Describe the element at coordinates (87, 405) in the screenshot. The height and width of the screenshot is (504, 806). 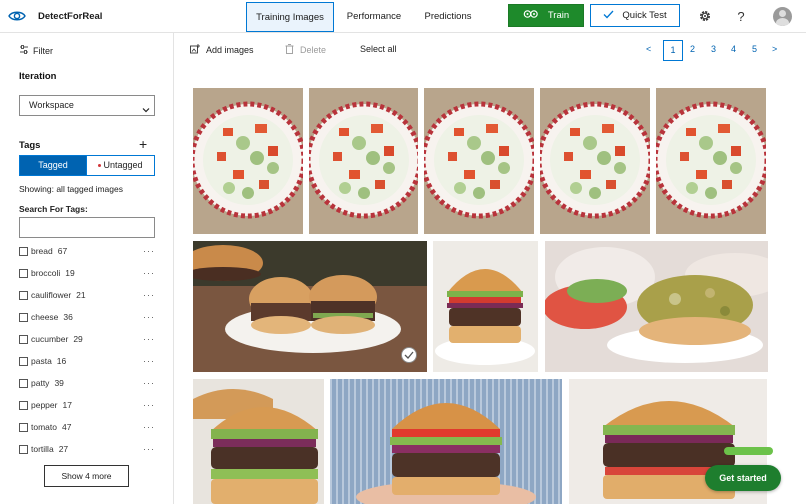
I see `tag-row-pepper: pepper 17 ···` at that location.